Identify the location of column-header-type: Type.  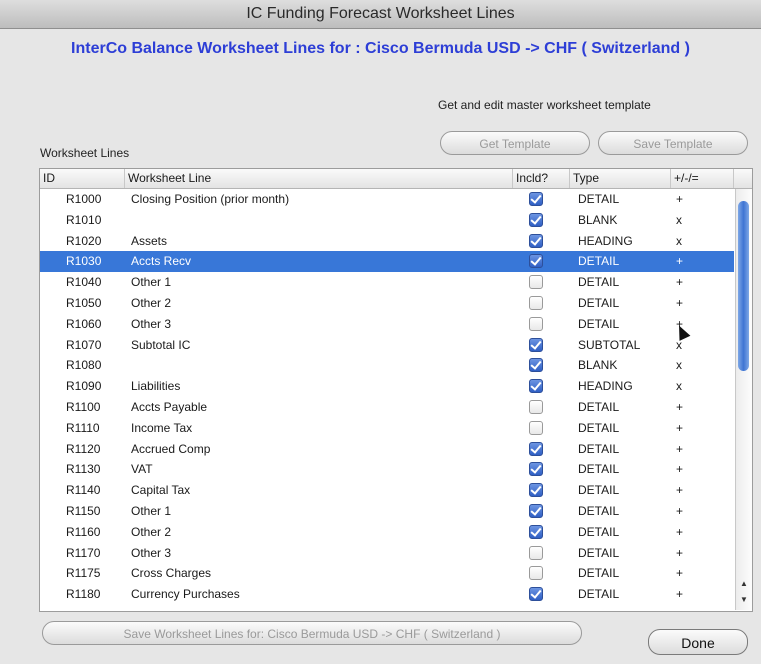
(620, 178).